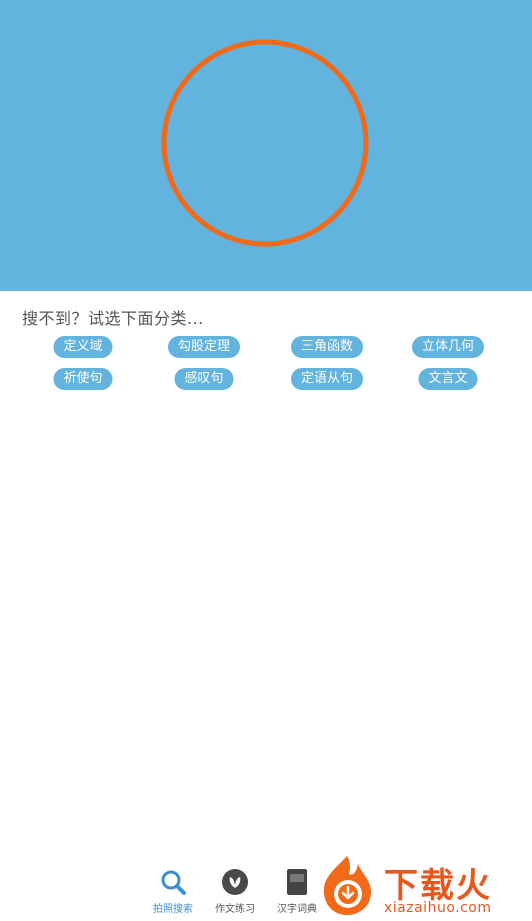 The height and width of the screenshot is (921, 532). What do you see at coordinates (422, 885) in the screenshot?
I see `watermark-logo: 下载火 xiazaihuo.com` at bounding box center [422, 885].